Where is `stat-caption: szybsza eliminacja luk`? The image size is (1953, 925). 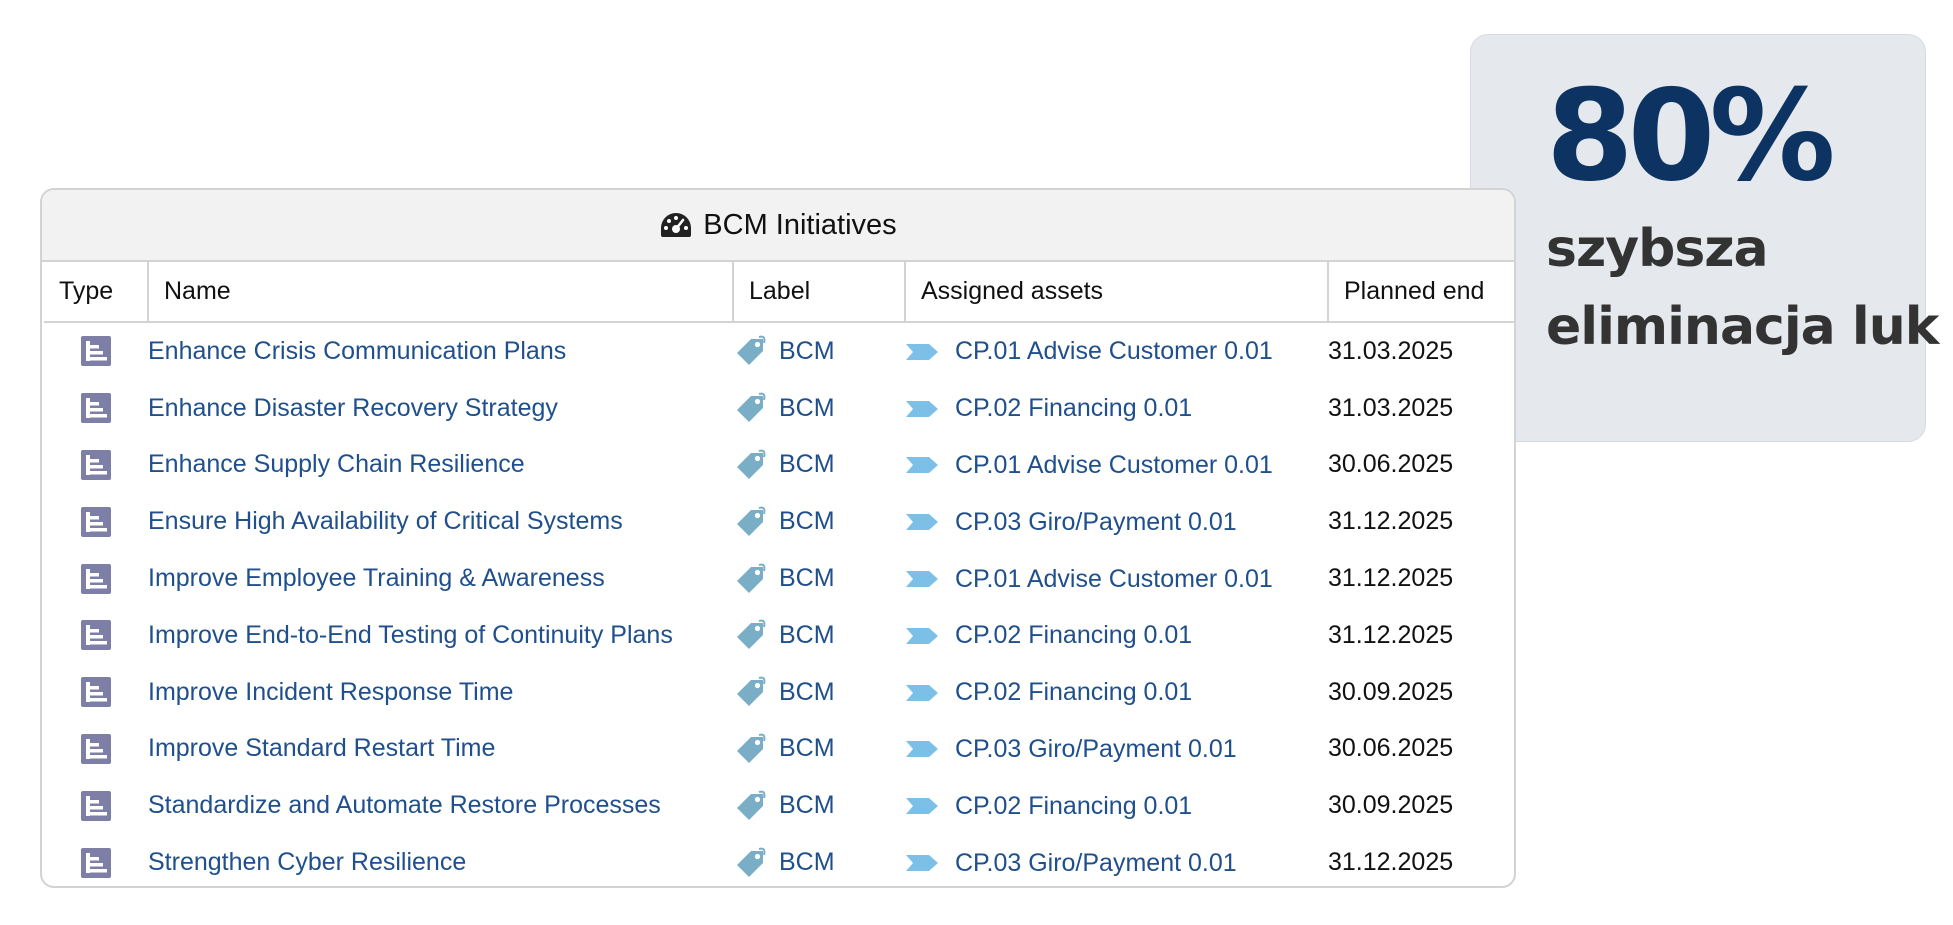 stat-caption: szybsza eliminacja luk is located at coordinates (1742, 288).